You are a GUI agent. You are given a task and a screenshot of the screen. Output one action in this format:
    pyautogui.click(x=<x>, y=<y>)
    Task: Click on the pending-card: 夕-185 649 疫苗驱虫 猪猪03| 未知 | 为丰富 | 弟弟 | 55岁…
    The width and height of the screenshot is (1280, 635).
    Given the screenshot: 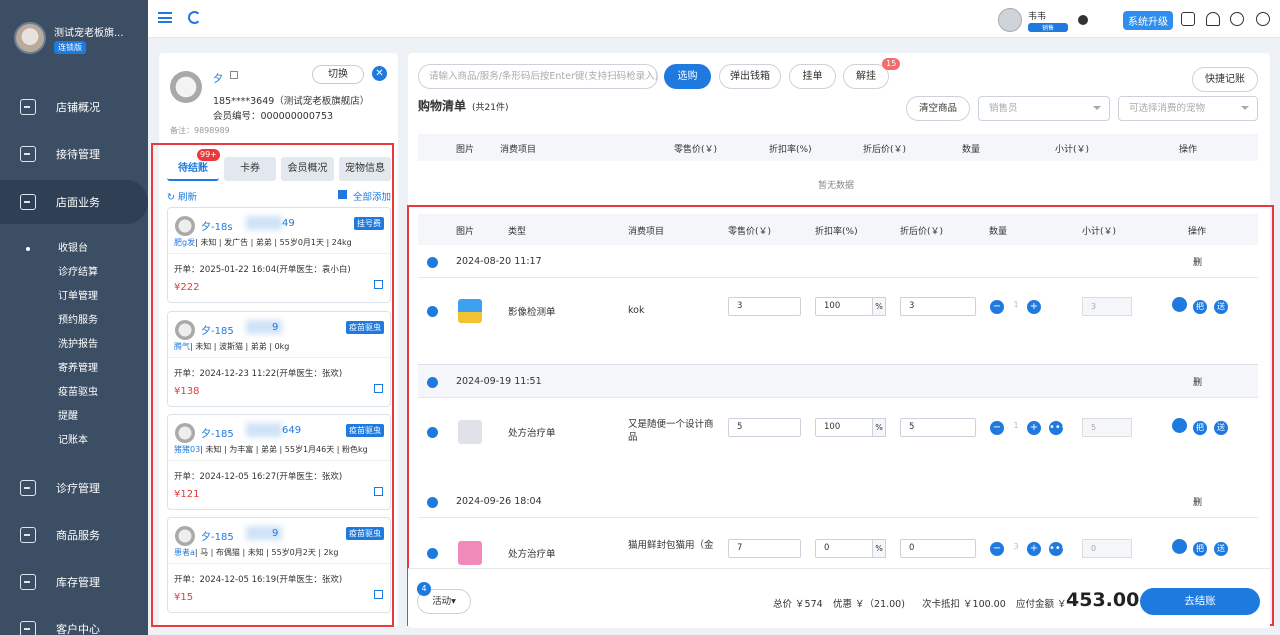 What is the action you would take?
    pyautogui.click(x=279, y=462)
    